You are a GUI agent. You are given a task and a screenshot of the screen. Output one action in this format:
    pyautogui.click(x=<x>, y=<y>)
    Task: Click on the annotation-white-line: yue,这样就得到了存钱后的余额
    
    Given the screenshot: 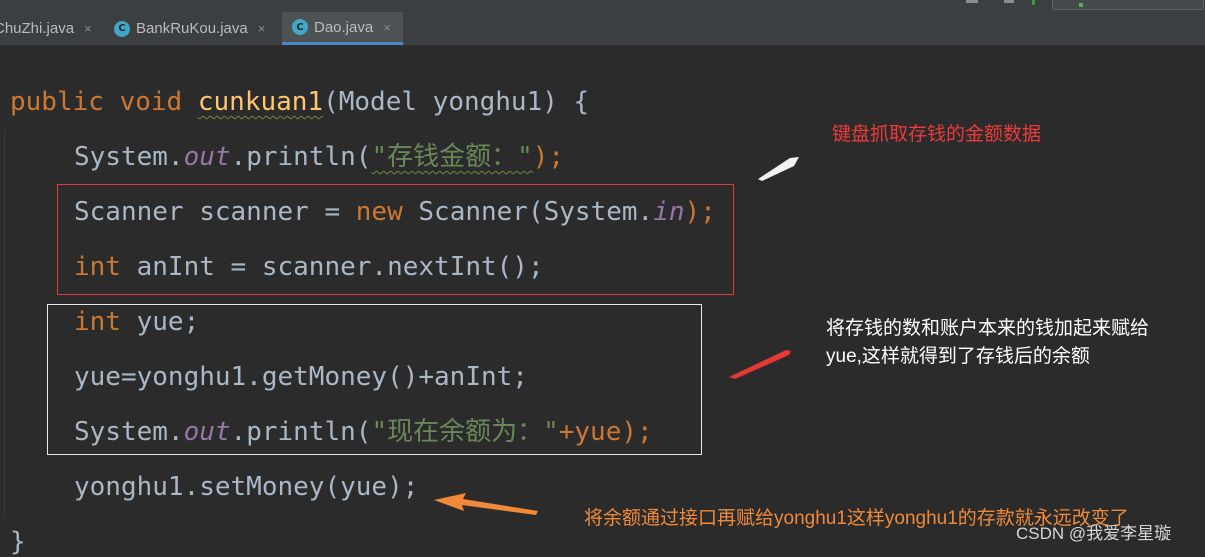 What is the action you would take?
    pyautogui.click(x=958, y=356)
    